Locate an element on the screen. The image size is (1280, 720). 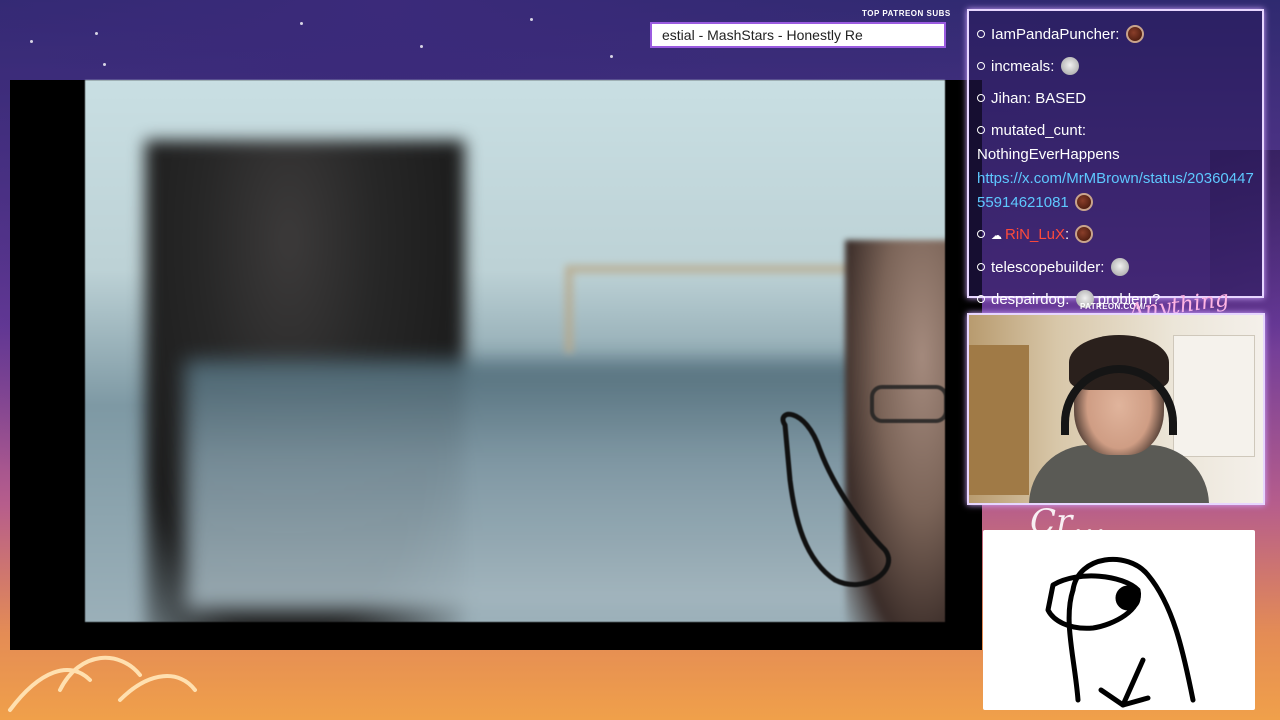
chat-message: telescopebuilder: is located at coordinates (1115, 268).